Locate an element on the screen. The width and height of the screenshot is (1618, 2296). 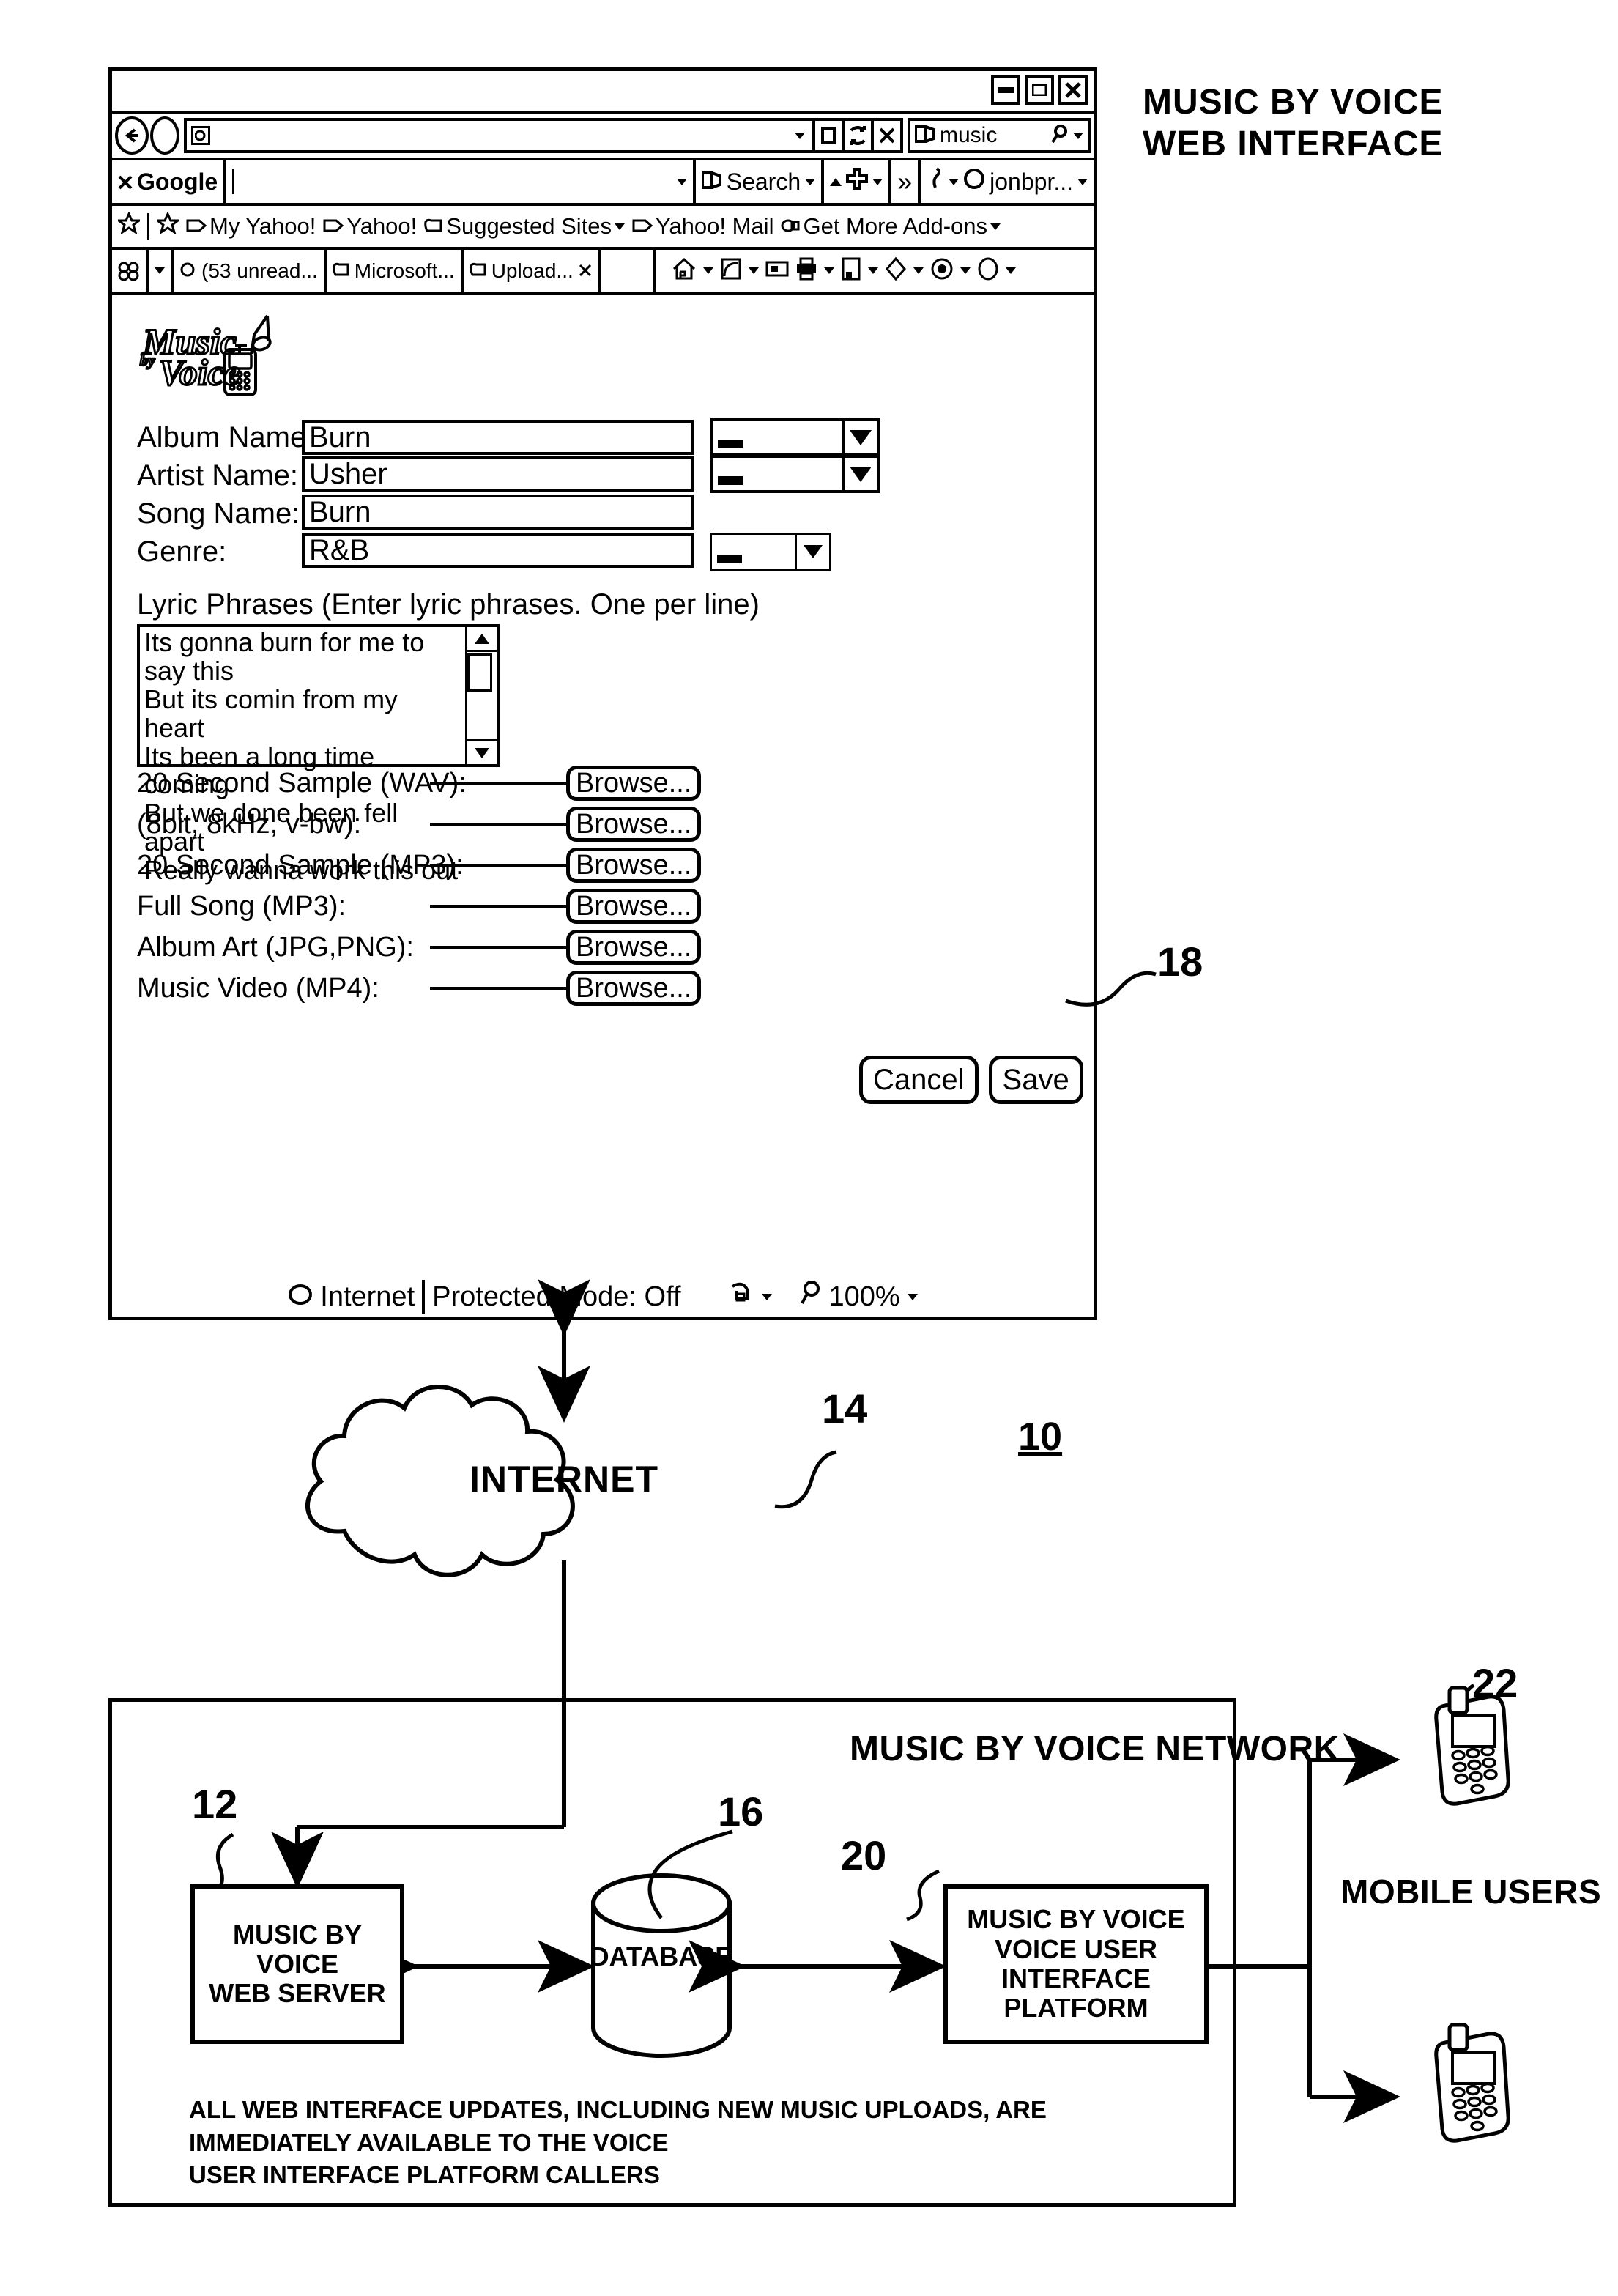
plus-dropdown-icon is located at coordinates (877, 181).